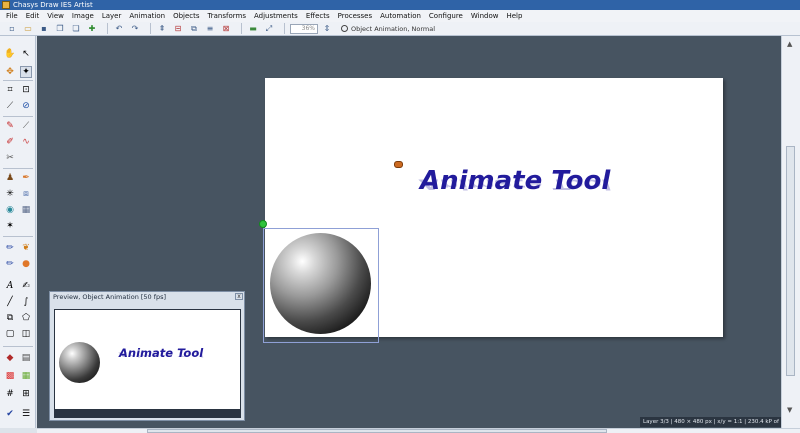 The width and height of the screenshot is (800, 433). Describe the element at coordinates (26, 194) in the screenshot. I see `clone-tool-icon: ⧈` at that location.